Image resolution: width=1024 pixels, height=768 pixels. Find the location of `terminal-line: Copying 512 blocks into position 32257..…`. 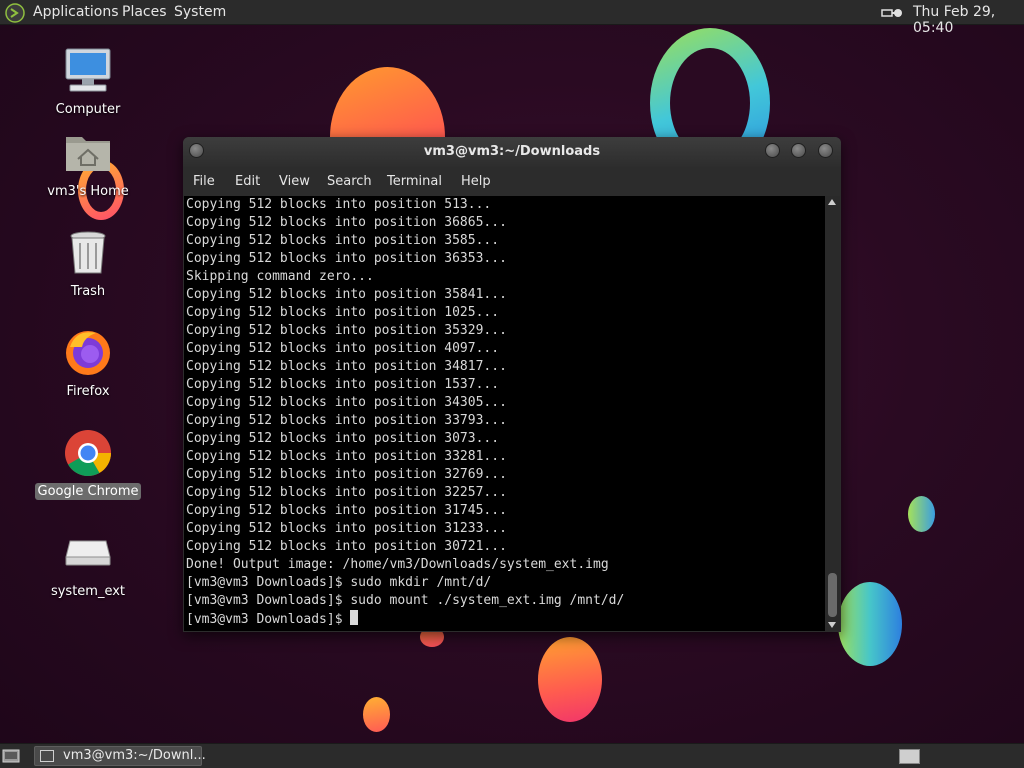

terminal-line: Copying 512 blocks into position 32257..… is located at coordinates (346, 492).